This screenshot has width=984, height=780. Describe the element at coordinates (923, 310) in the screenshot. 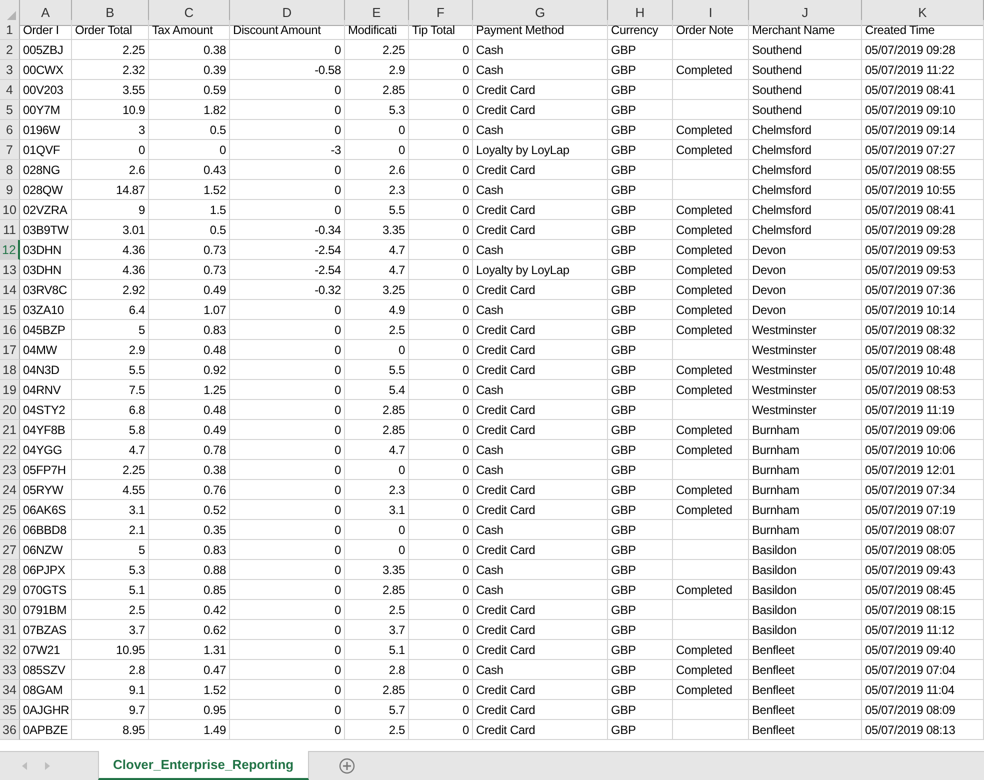

I see `table-cell: 05/07/2019 10:14` at that location.